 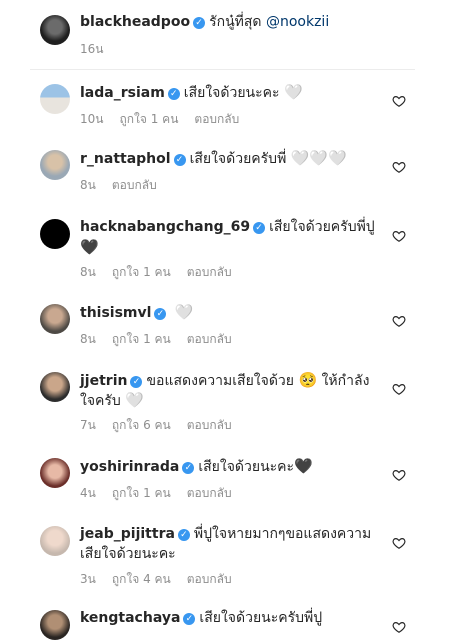 What do you see at coordinates (261, 618) in the screenshot?
I see `comment-text: เสียใจด้วยนะครับพี่ปู` at bounding box center [261, 618].